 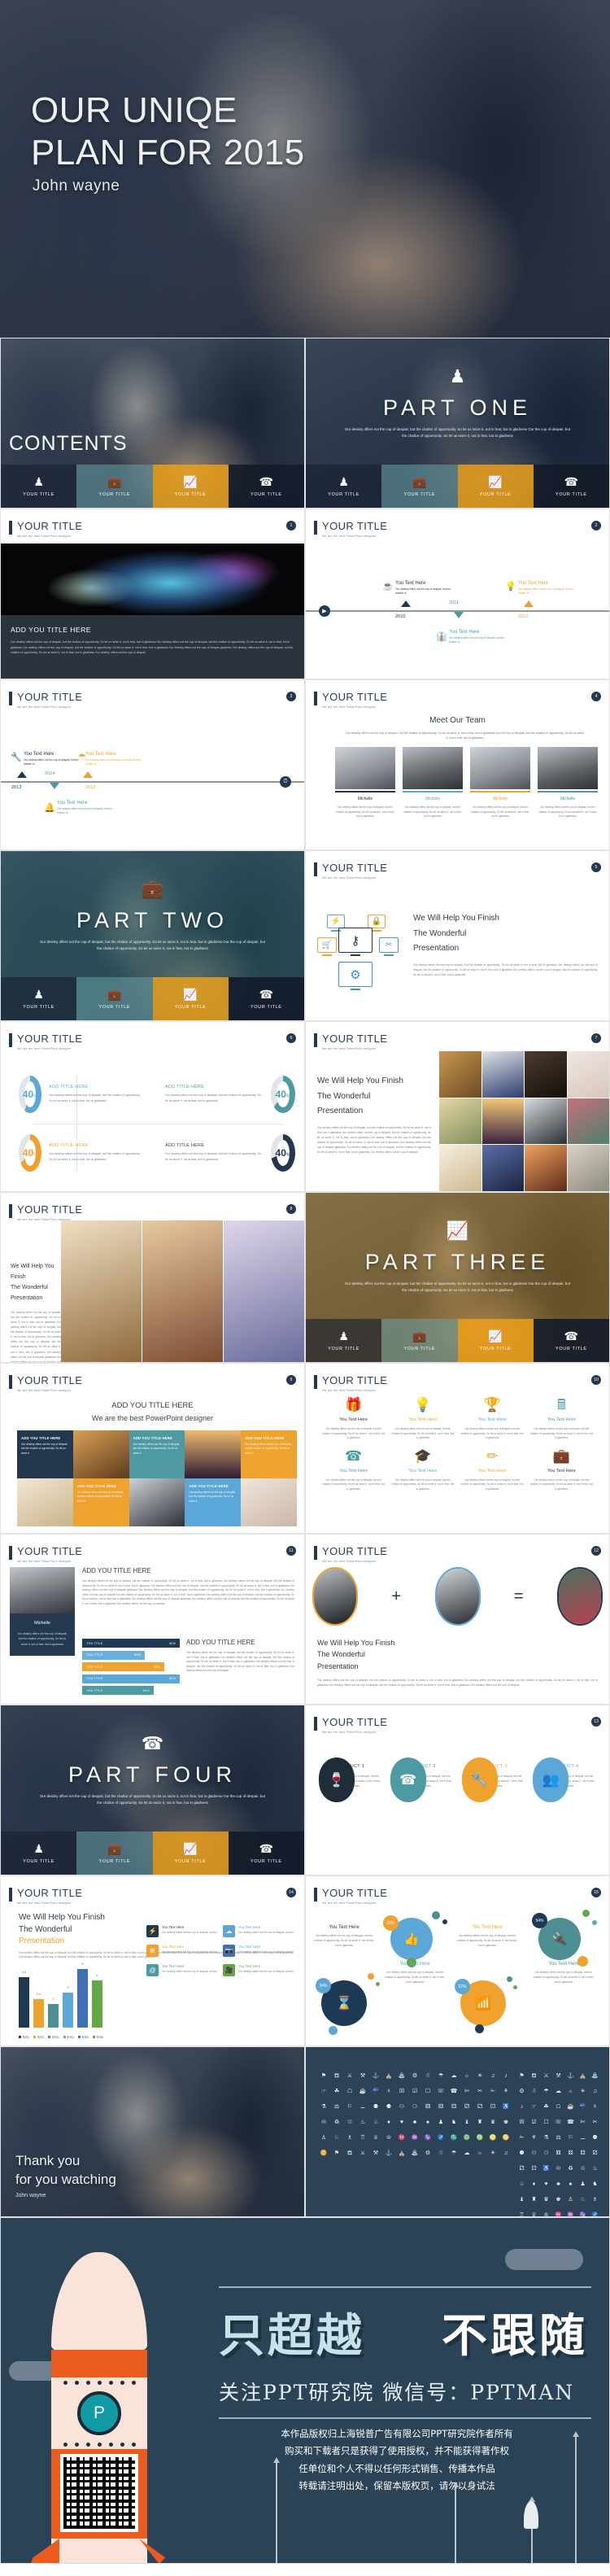 I want to click on legal-line-2: 购买和下载者只是获得了使用授权，并不能获得著作权, so click(x=397, y=2451).